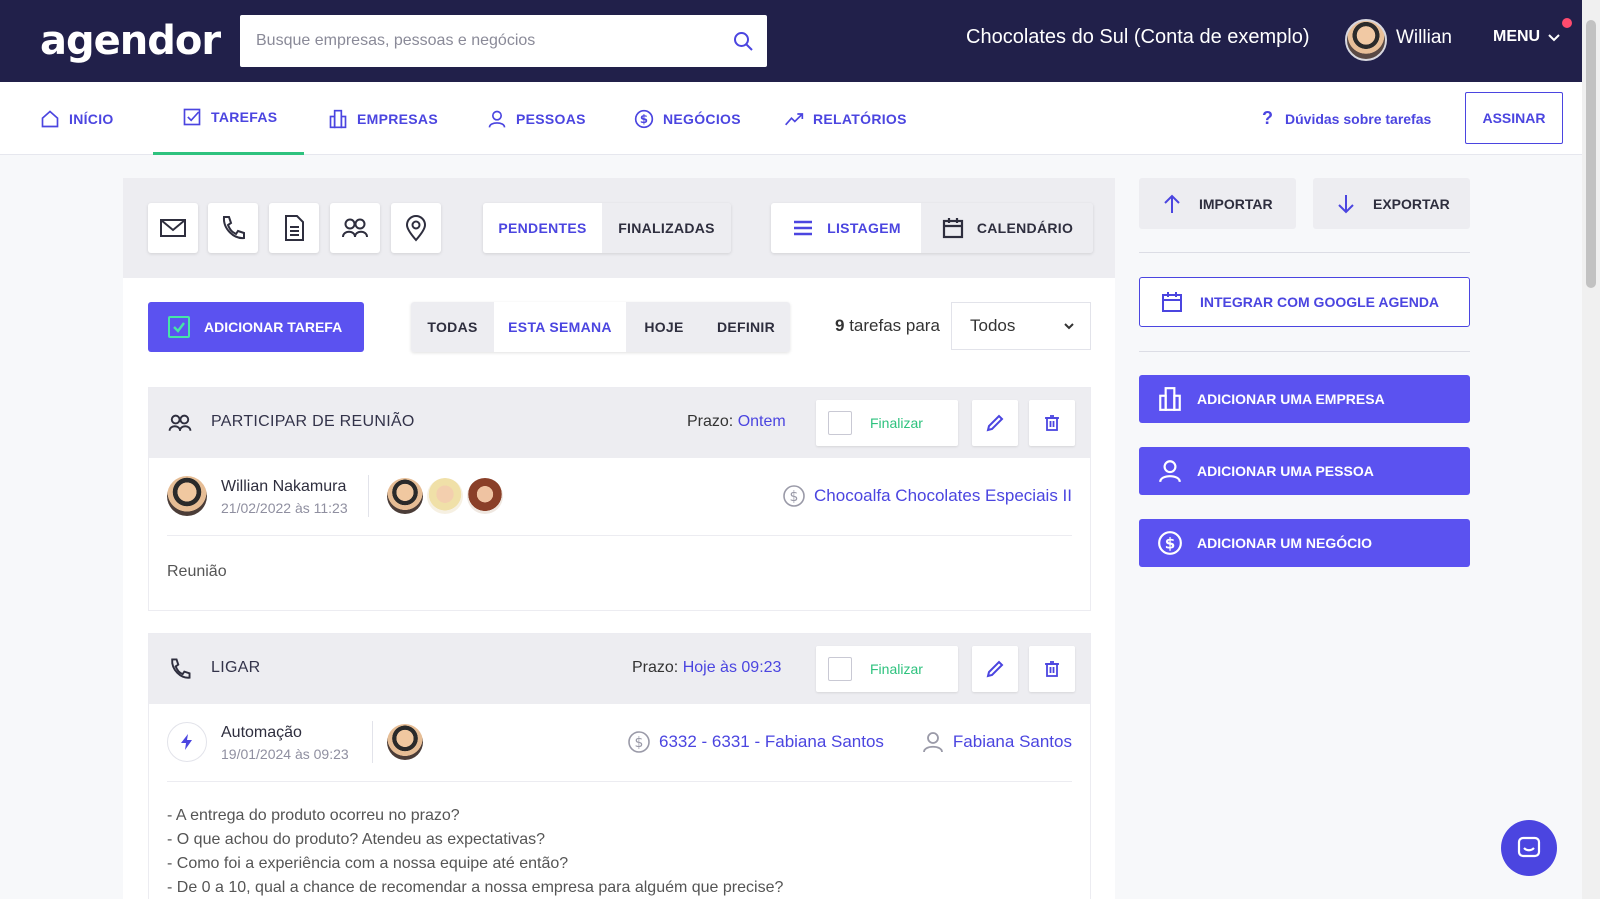 This screenshot has width=1600, height=899. I want to click on filter-meeting, so click(355, 228).